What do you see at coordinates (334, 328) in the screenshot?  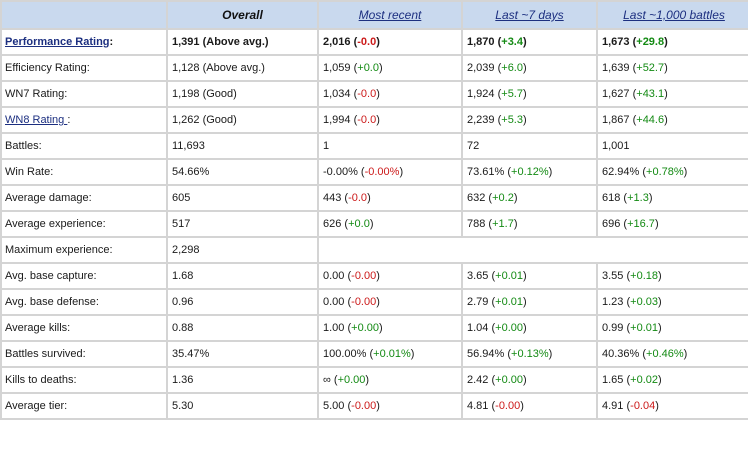 I see `stat-value: 1.00` at bounding box center [334, 328].